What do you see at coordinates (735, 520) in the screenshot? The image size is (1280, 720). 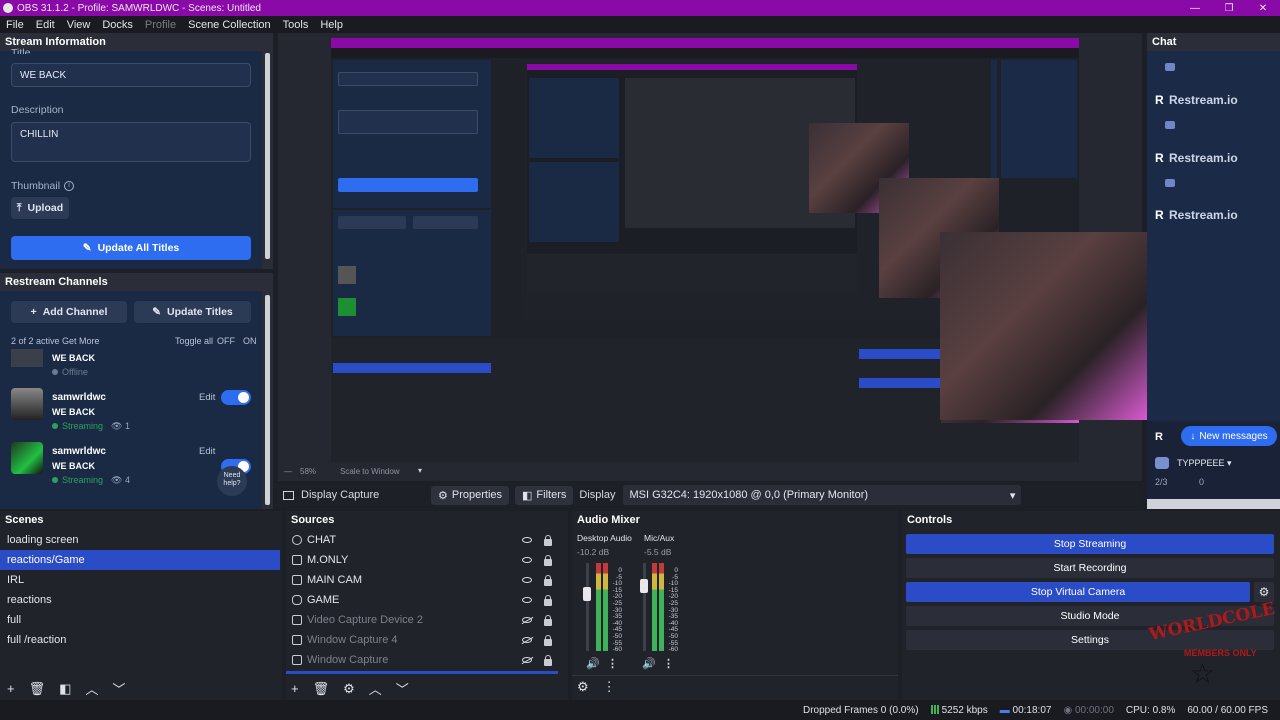 I see `dock-title: Audio Mixer` at bounding box center [735, 520].